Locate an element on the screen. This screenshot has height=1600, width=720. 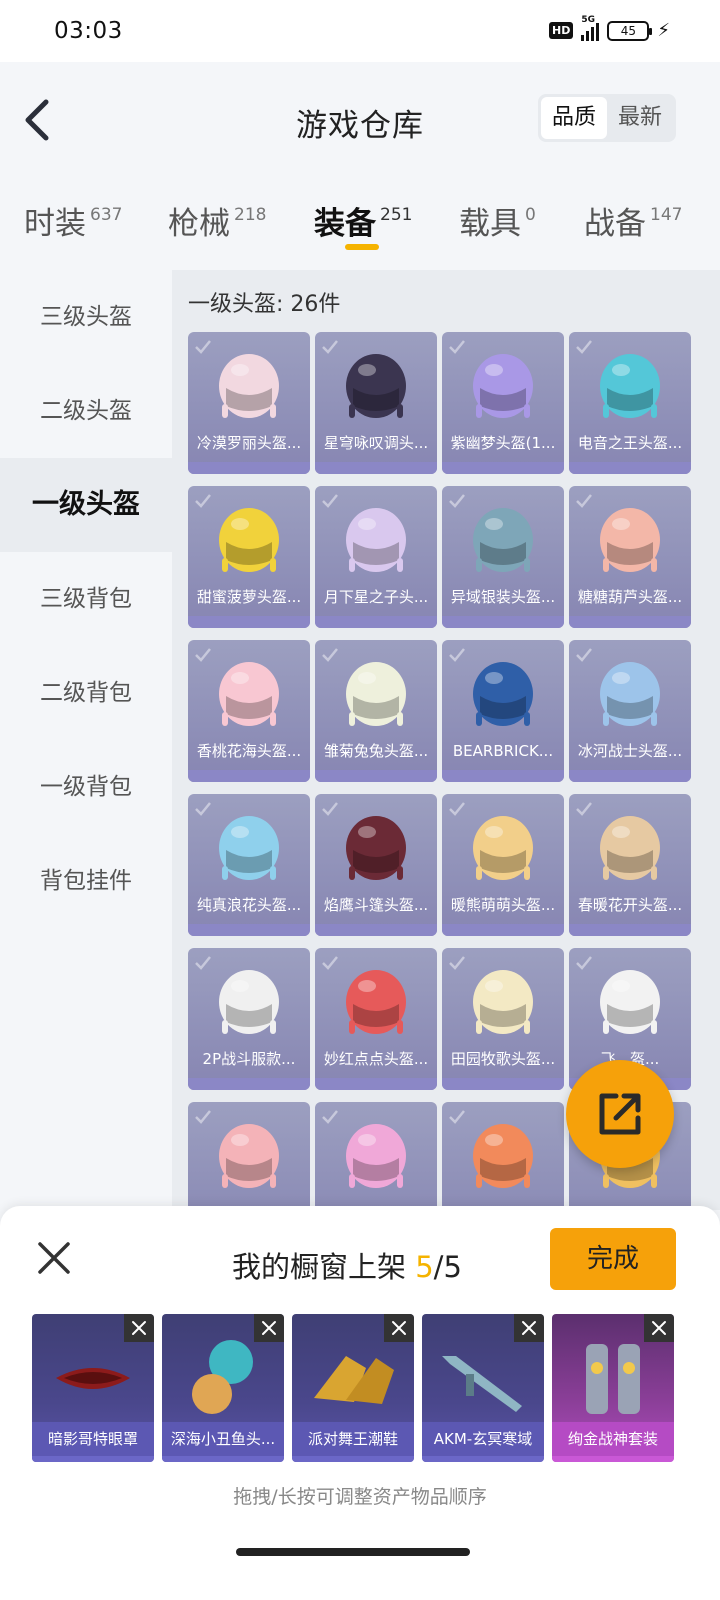
sidebar-item-backpack-charm: 背包挂件 is located at coordinates (86, 881).